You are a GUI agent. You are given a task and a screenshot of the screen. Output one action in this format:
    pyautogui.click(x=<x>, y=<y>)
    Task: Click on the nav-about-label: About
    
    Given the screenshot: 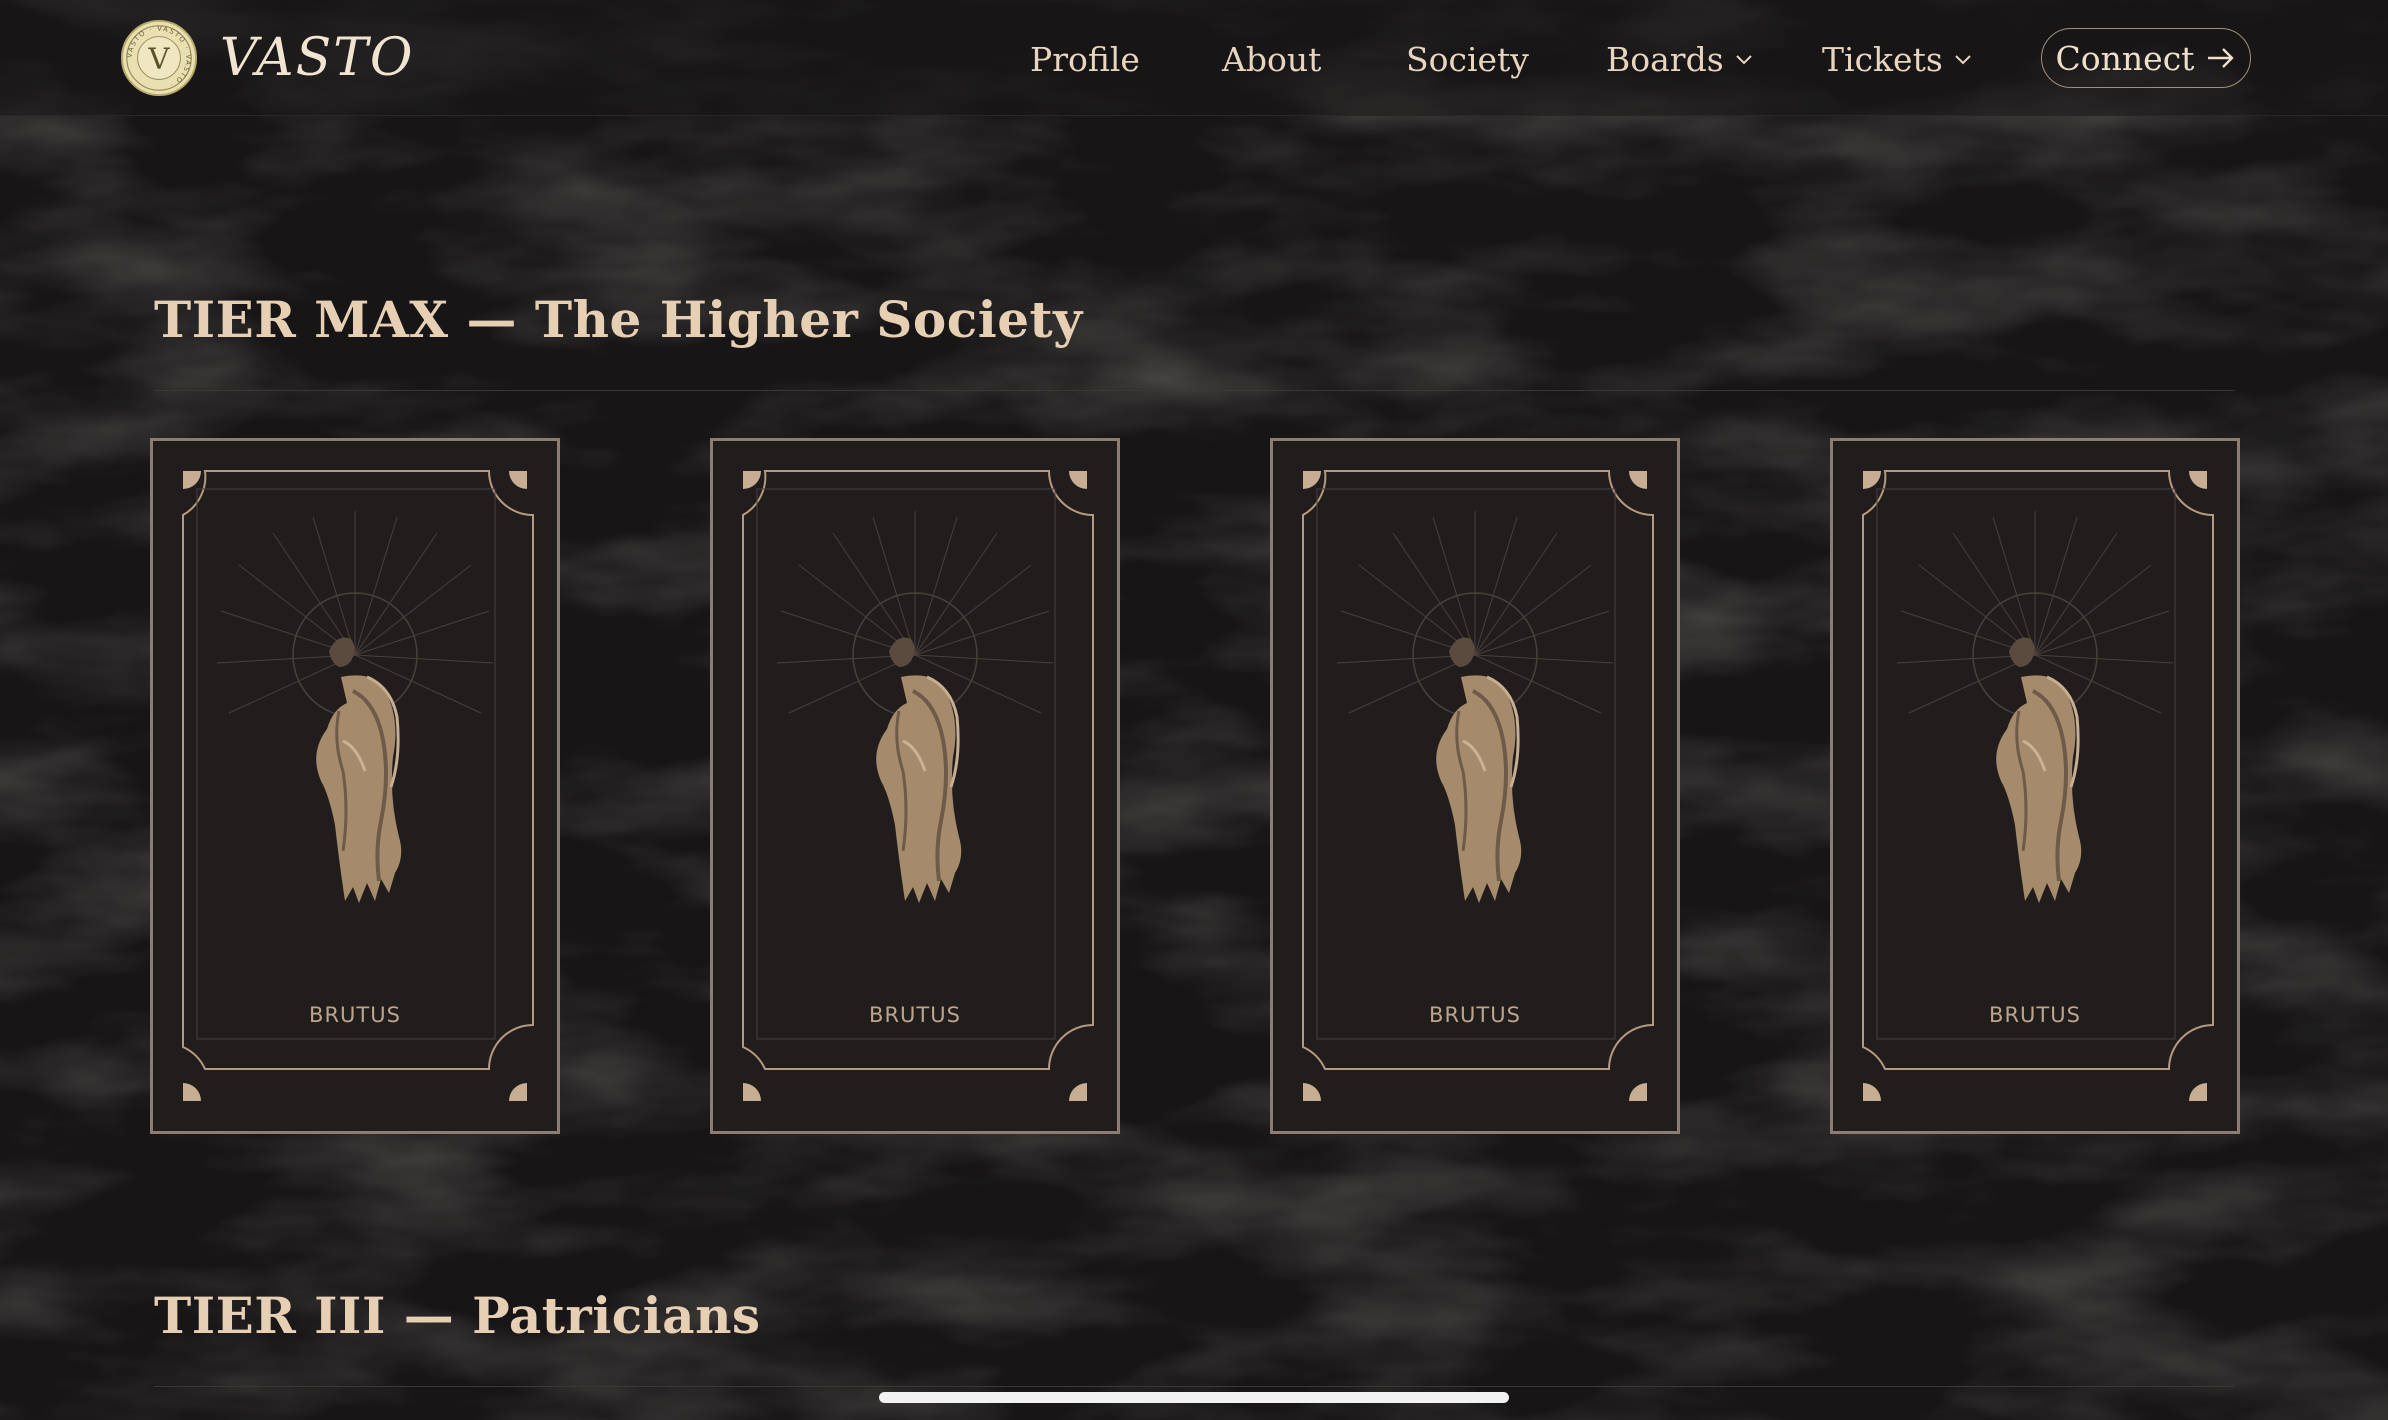 What is the action you would take?
    pyautogui.click(x=1272, y=59)
    